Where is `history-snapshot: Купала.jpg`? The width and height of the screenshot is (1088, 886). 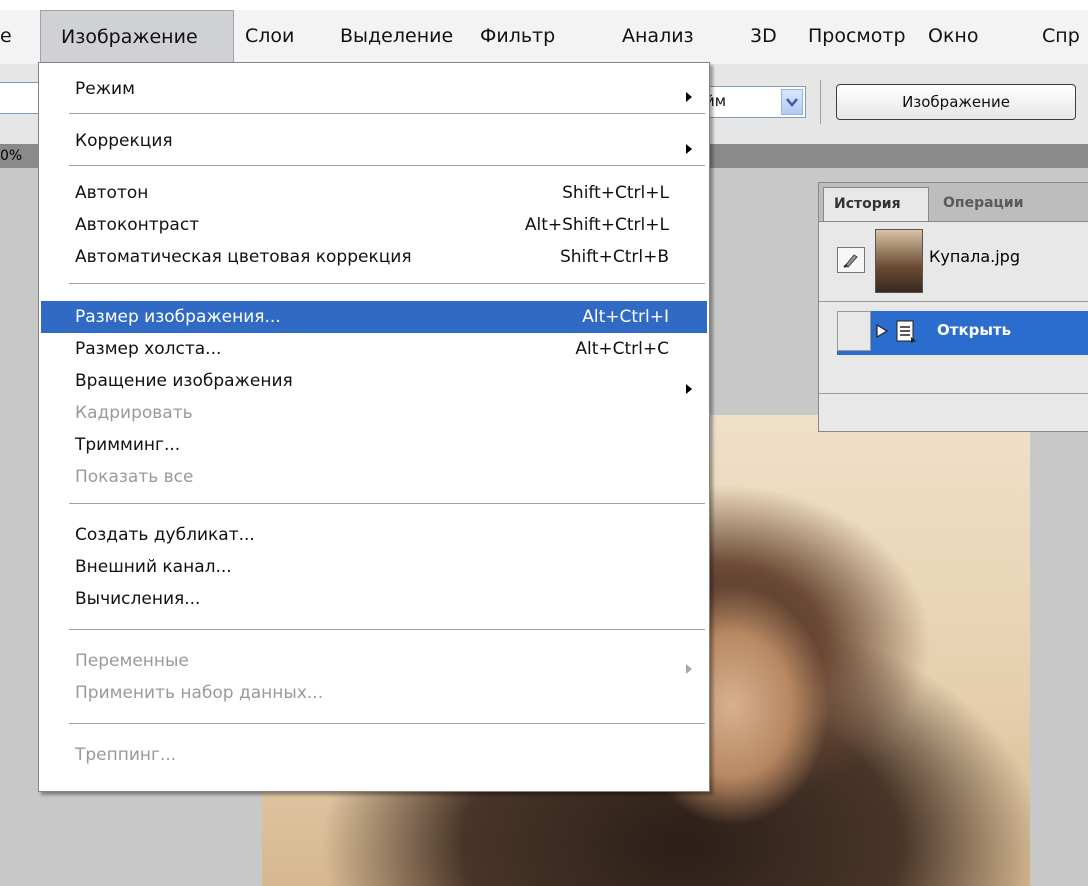
history-snapshot: Купала.jpg is located at coordinates (953, 261).